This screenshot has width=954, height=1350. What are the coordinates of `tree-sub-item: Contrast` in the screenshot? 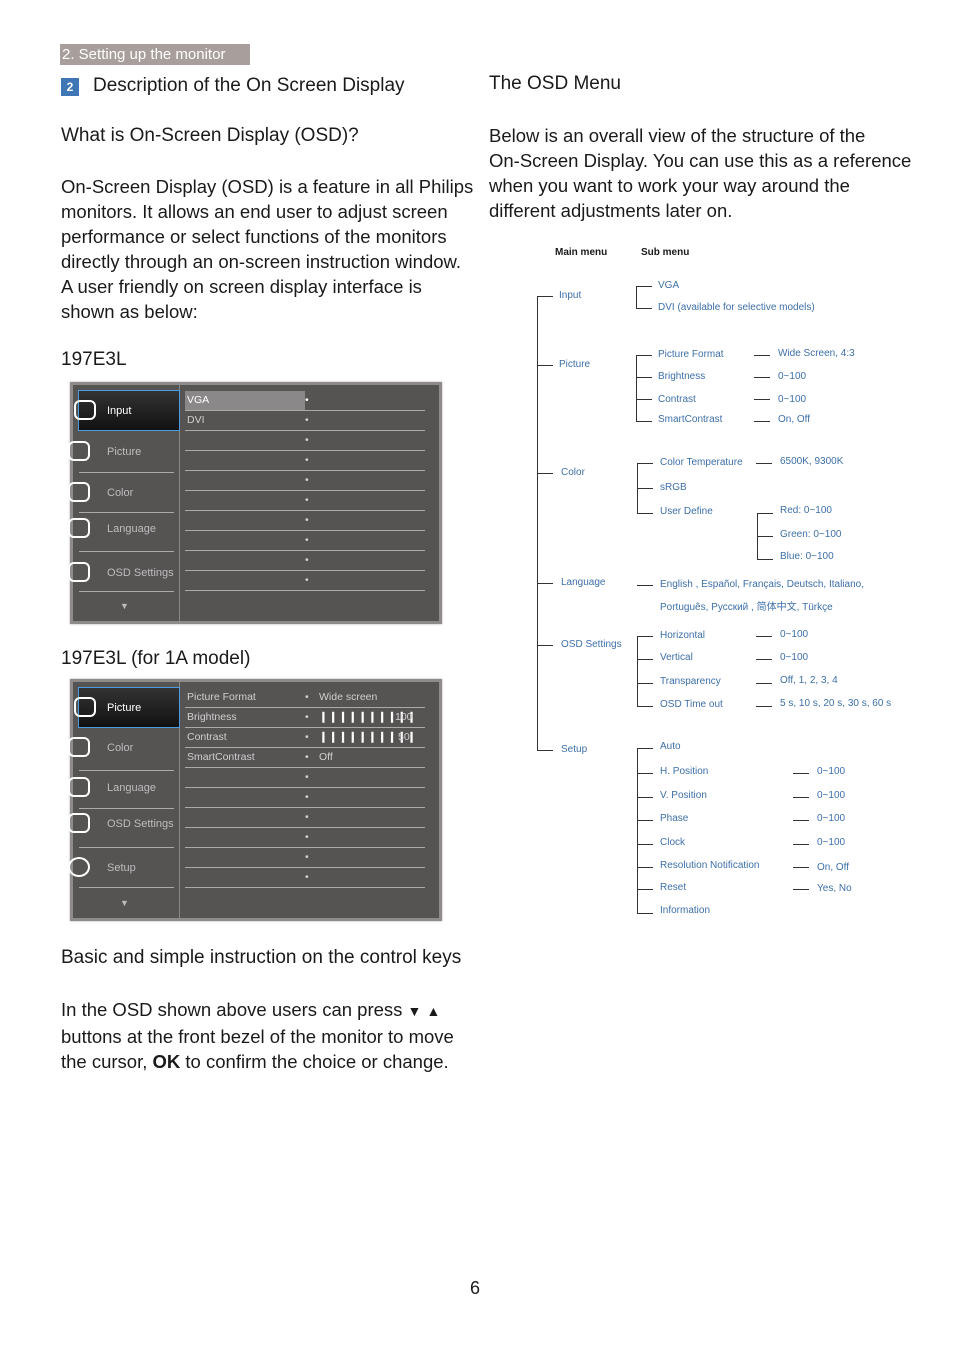 It's located at (677, 399).